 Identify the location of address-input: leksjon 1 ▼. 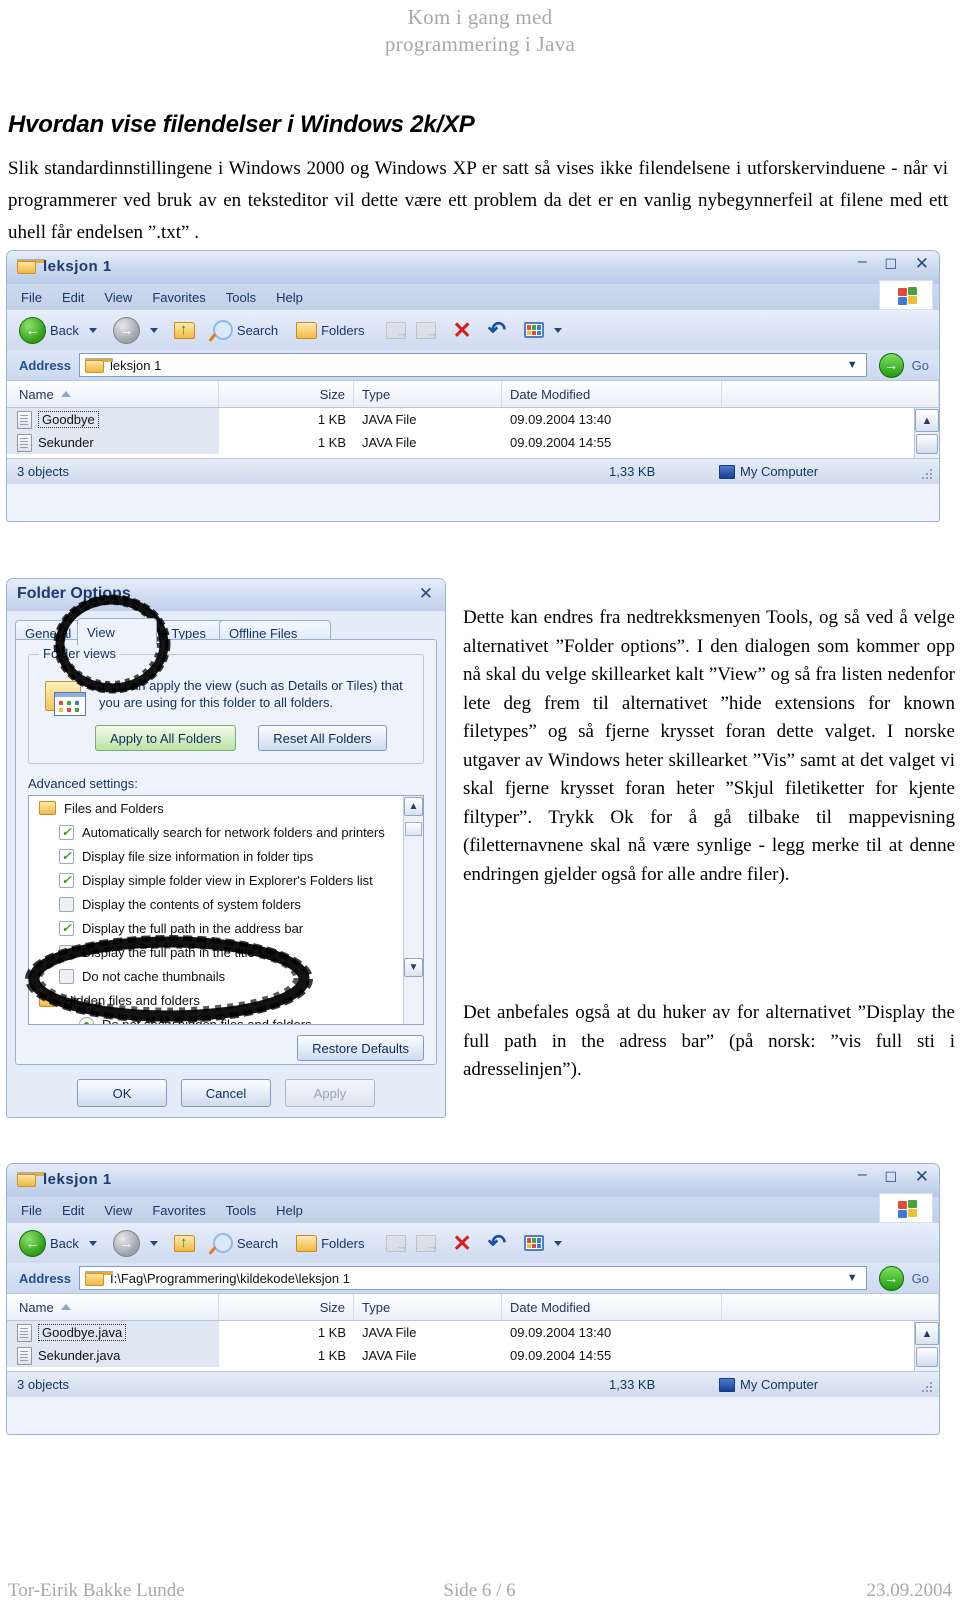
(473, 365).